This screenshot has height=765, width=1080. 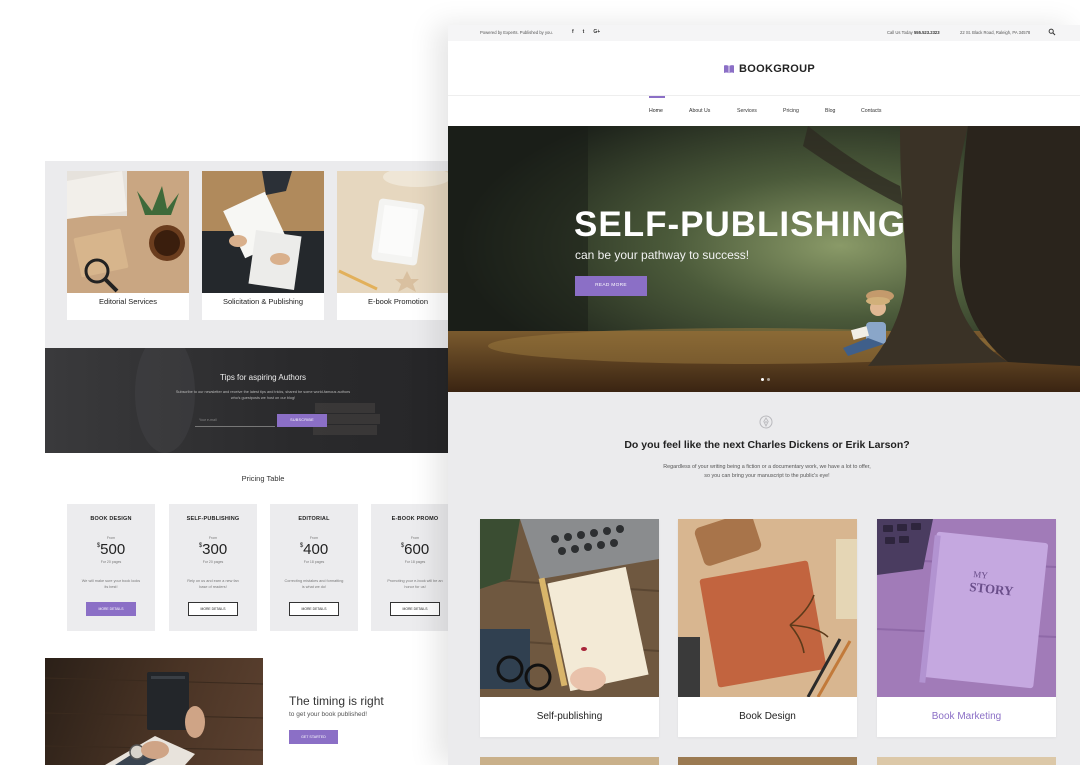 What do you see at coordinates (263, 377) in the screenshot?
I see `newsletter-title: Tips for aspiring Authors` at bounding box center [263, 377].